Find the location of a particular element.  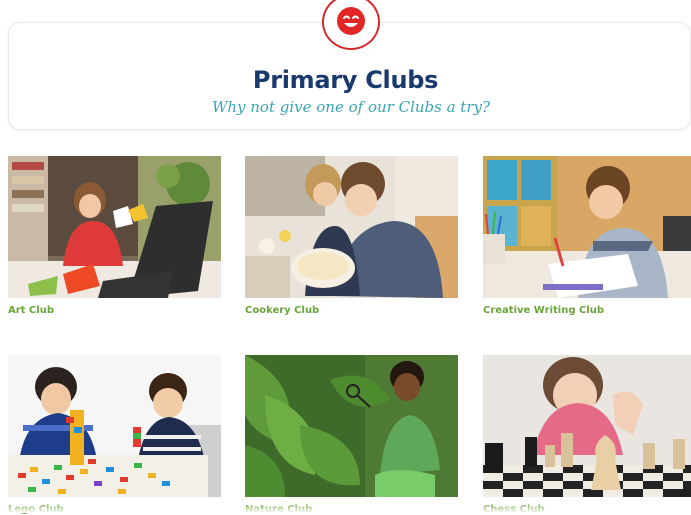

club-label-cookery: Cookery Club is located at coordinates (282, 310).